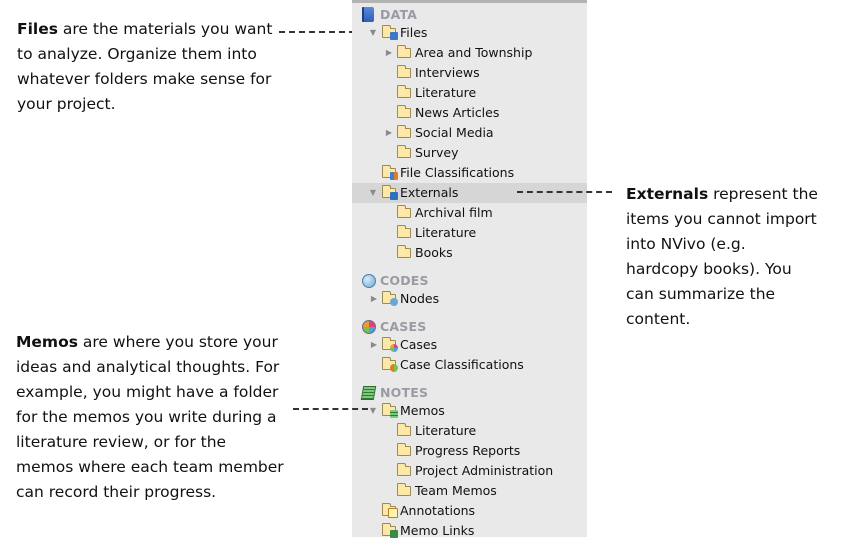 The image size is (851, 541). Describe the element at coordinates (469, 327) in the screenshot. I see `section-cases: CASES` at that location.